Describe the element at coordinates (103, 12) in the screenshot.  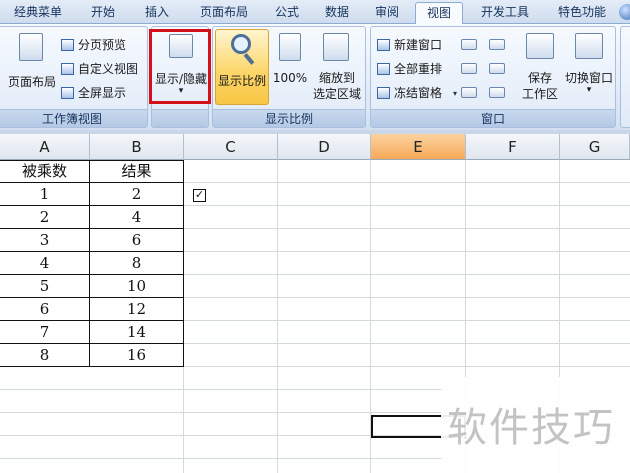
I see `tab-home: 开始` at that location.